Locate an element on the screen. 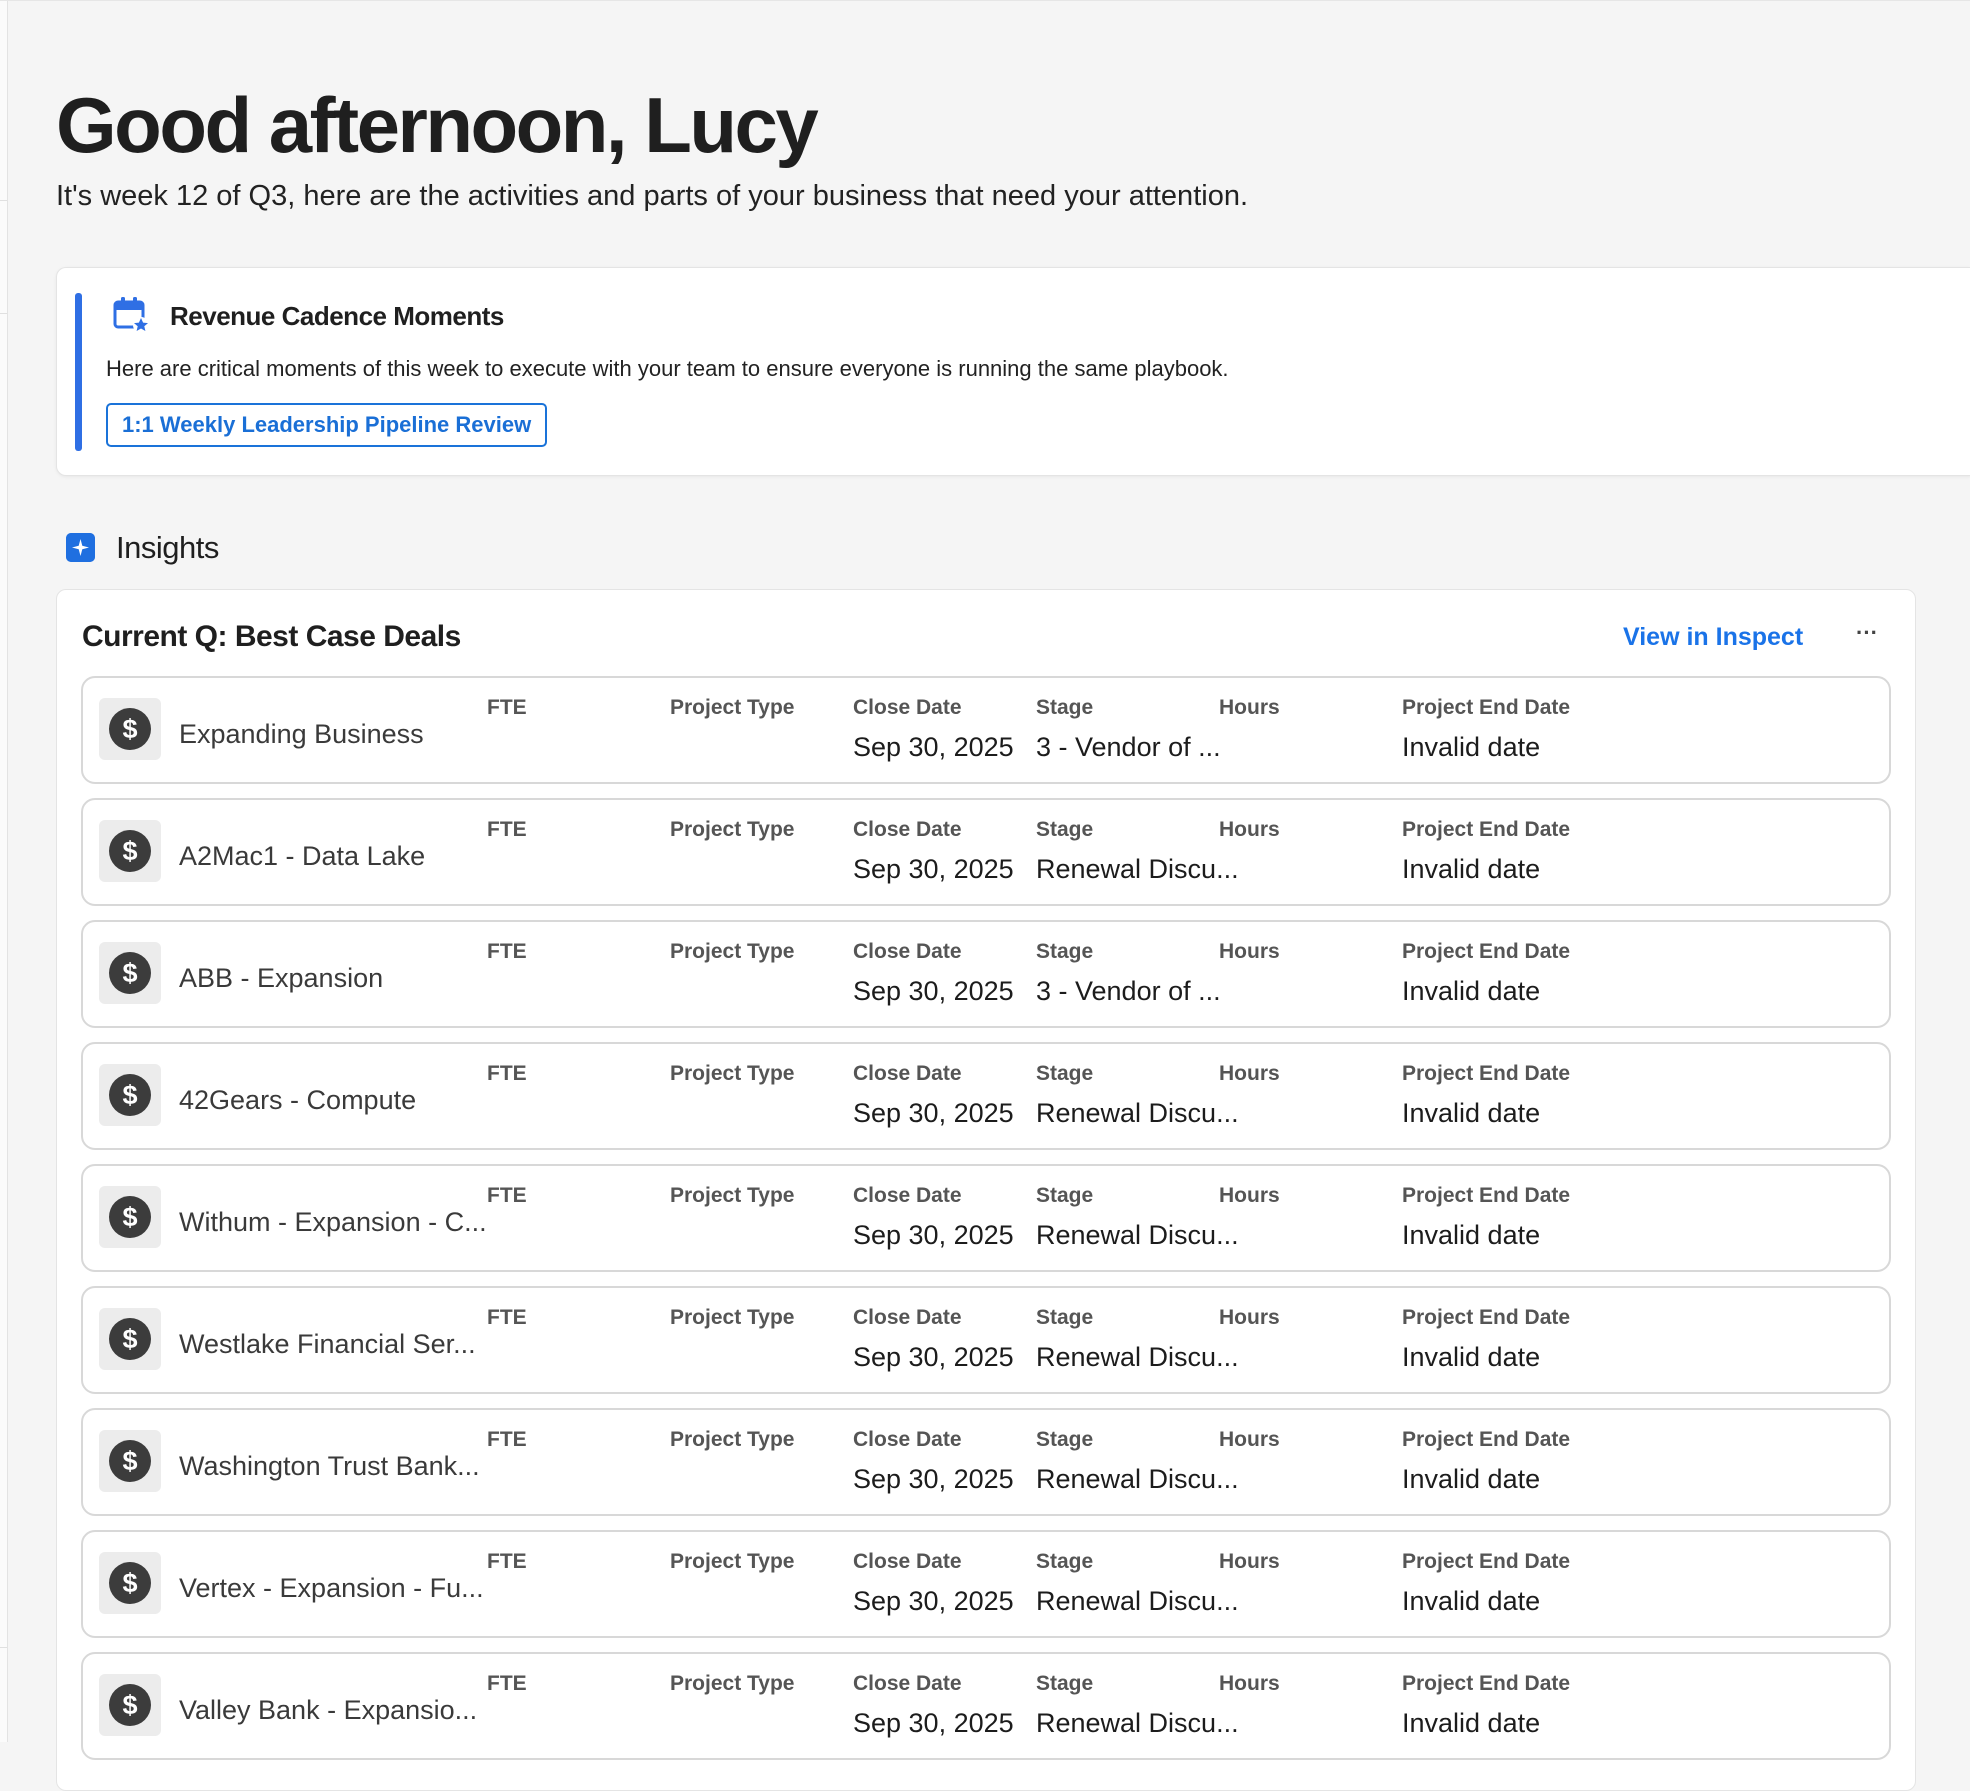 The height and width of the screenshot is (1791, 1970). calendar-star-icon is located at coordinates (131, 315).